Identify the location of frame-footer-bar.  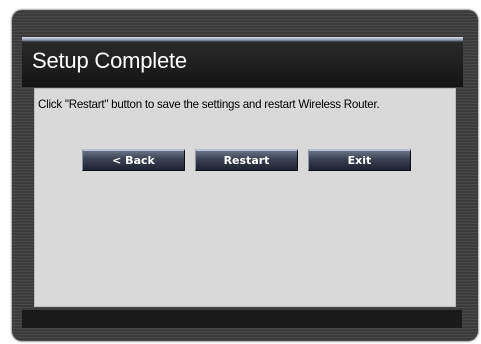
(242, 319).